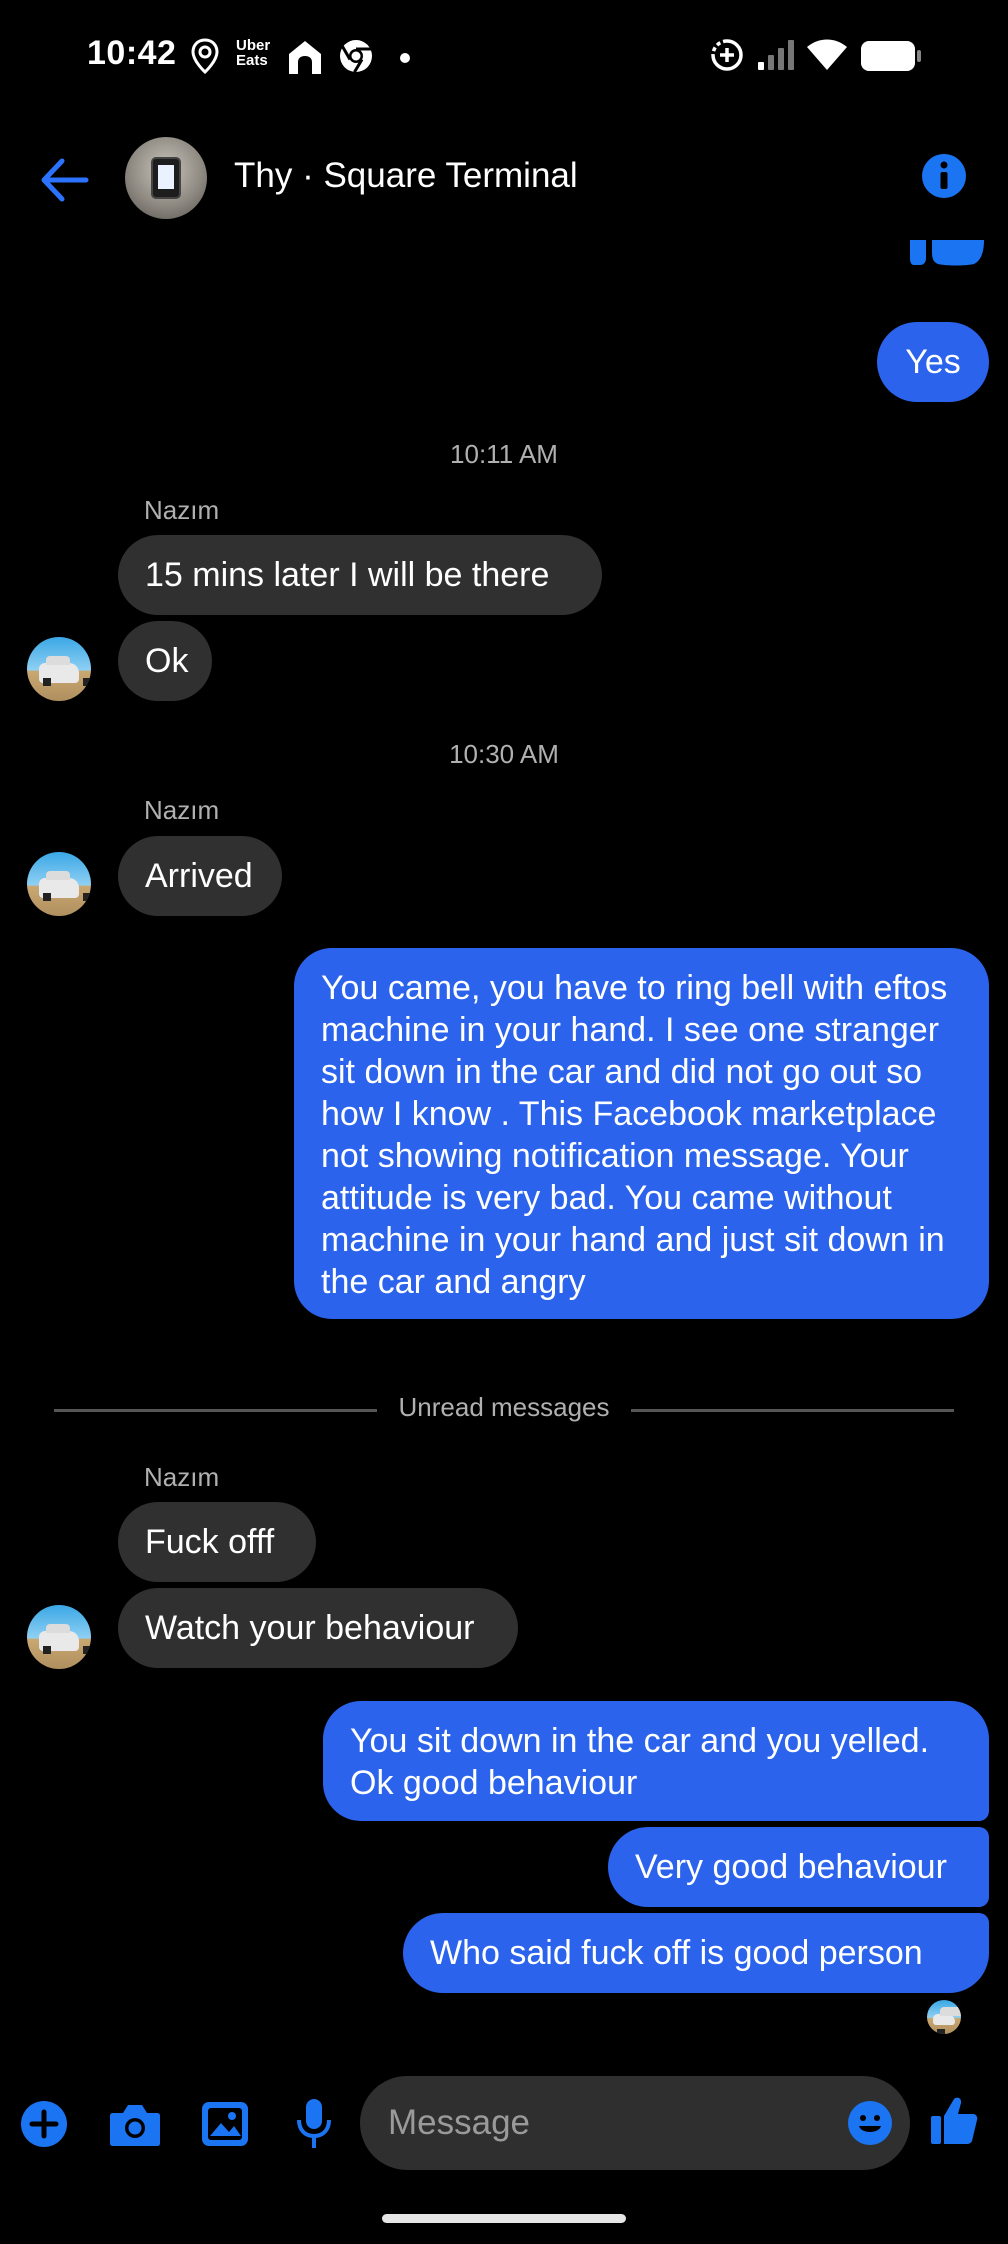  What do you see at coordinates (200, 876) in the screenshot?
I see `incoming-message: Arrived` at bounding box center [200, 876].